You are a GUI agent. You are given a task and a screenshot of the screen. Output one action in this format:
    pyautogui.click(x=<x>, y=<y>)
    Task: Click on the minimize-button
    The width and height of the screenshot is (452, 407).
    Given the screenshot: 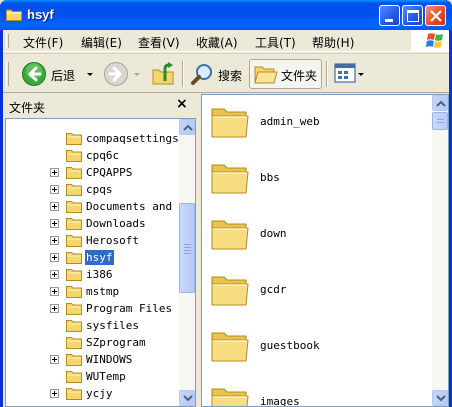 What is the action you would take?
    pyautogui.click(x=389, y=15)
    